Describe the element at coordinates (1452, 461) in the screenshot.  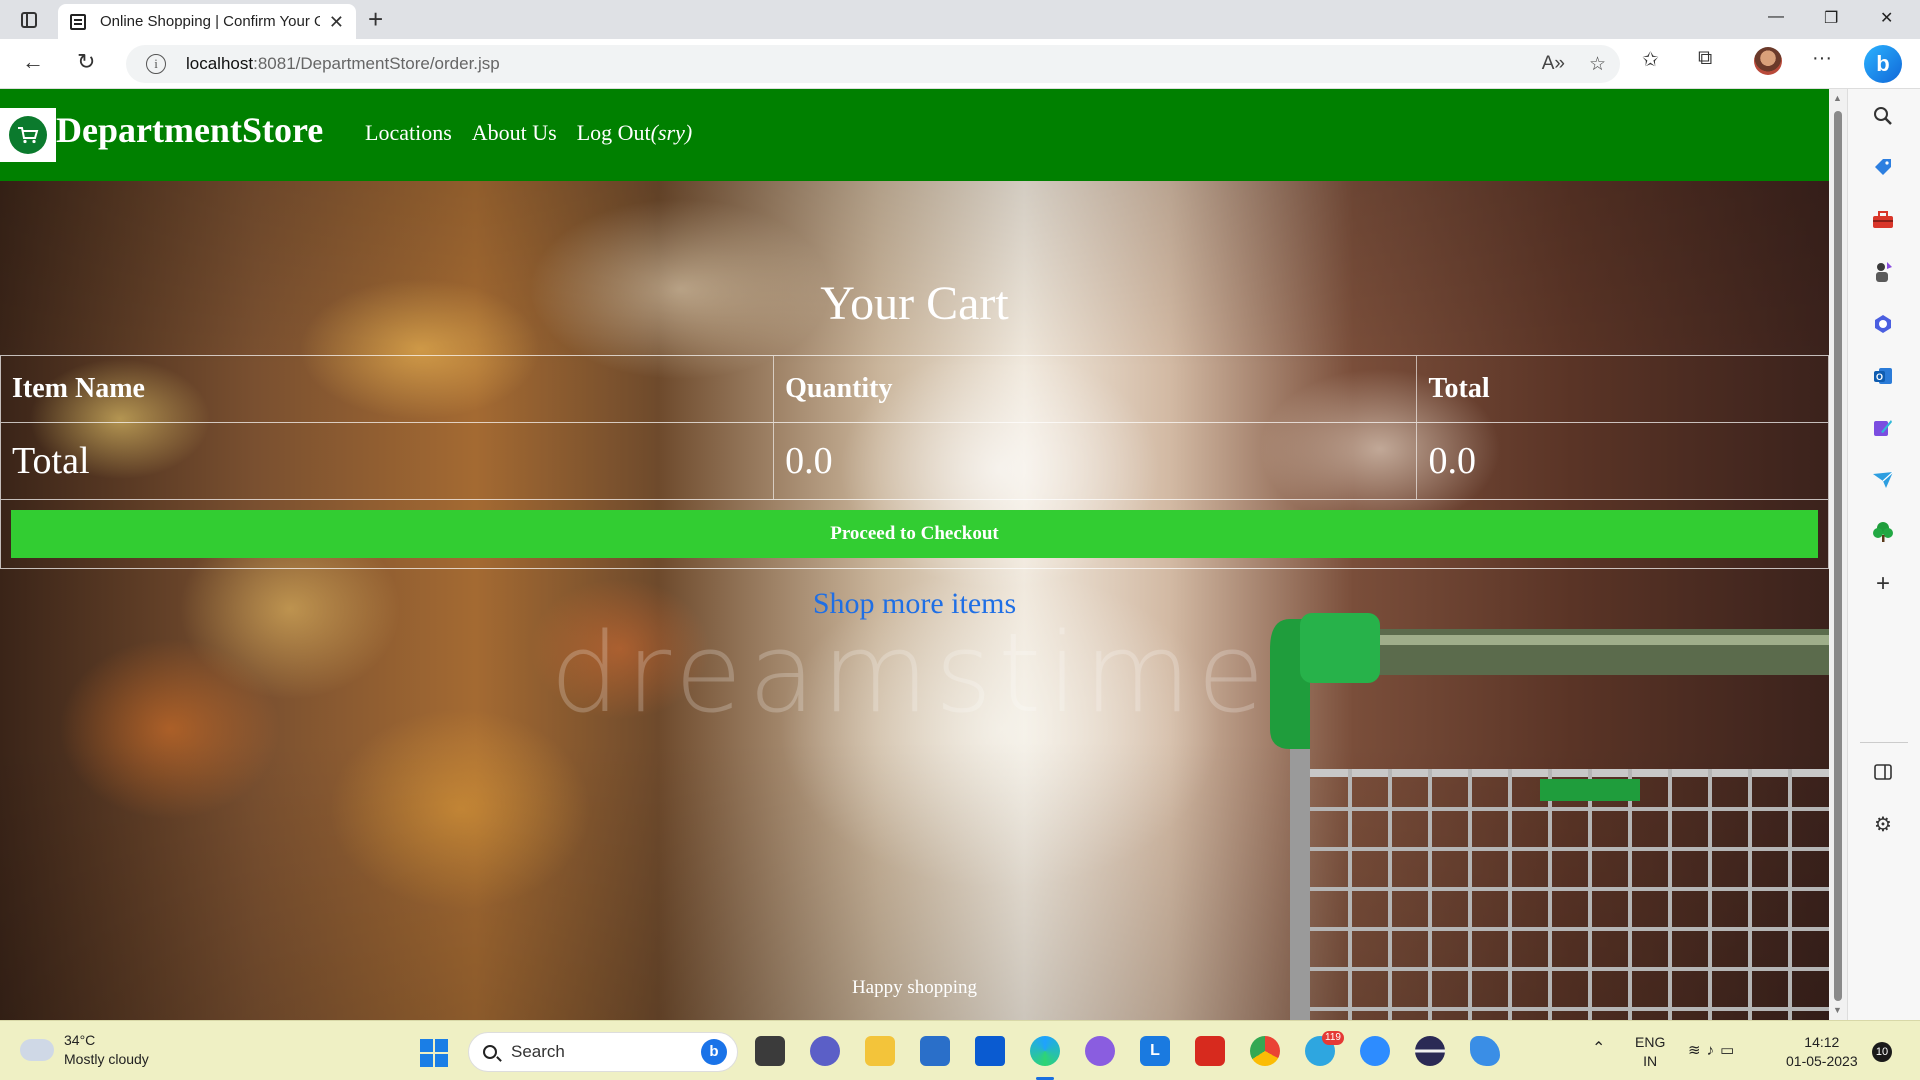
I see `total-amount: 0.0` at that location.